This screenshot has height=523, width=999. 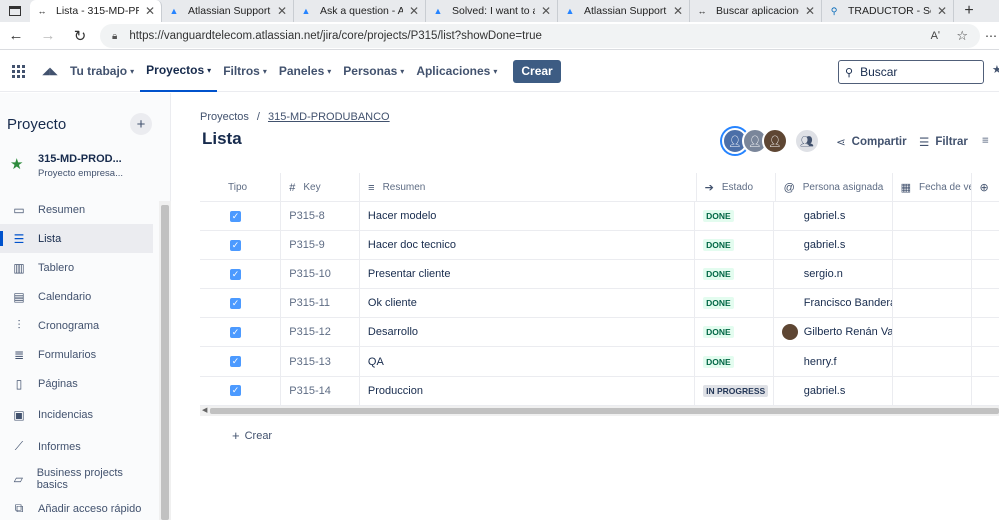 What do you see at coordinates (528, 187) in the screenshot?
I see `column-header-resumen: ≡ Resumen` at bounding box center [528, 187].